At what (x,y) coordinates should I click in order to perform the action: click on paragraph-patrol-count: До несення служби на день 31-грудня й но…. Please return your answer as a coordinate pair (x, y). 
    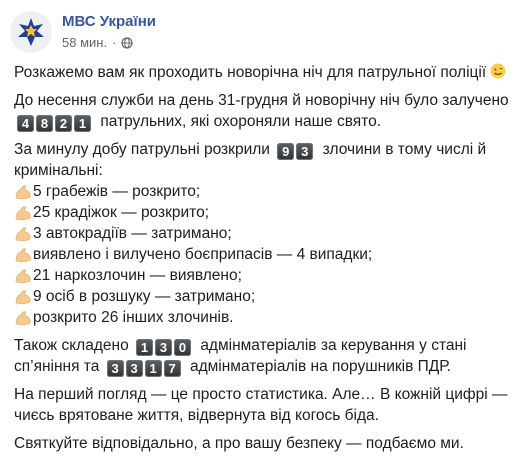
    Looking at the image, I should click on (261, 112).